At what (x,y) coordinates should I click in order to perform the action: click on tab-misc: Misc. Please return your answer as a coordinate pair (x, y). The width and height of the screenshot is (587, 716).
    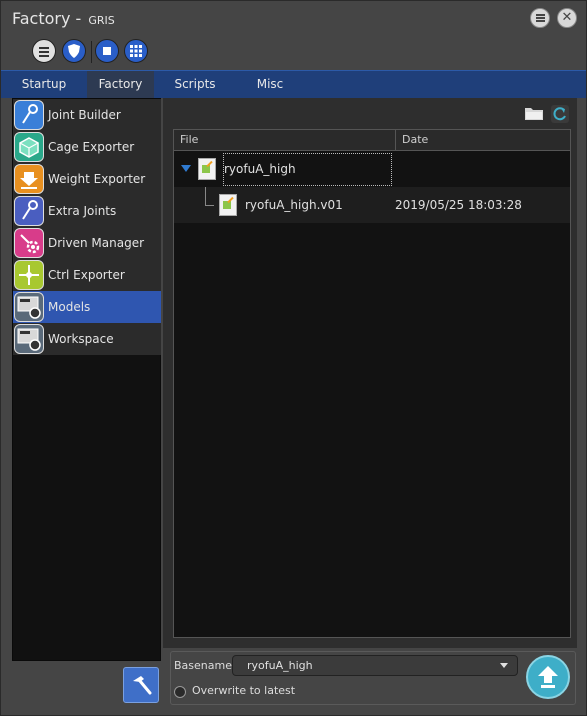
    Looking at the image, I should click on (270, 84).